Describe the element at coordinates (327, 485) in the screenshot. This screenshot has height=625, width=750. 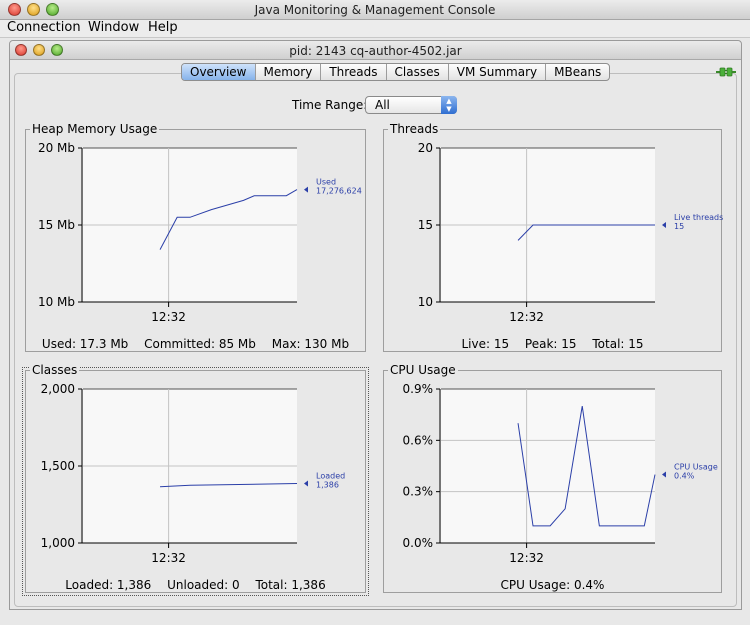
I see `series-marker-value: 1,386` at that location.